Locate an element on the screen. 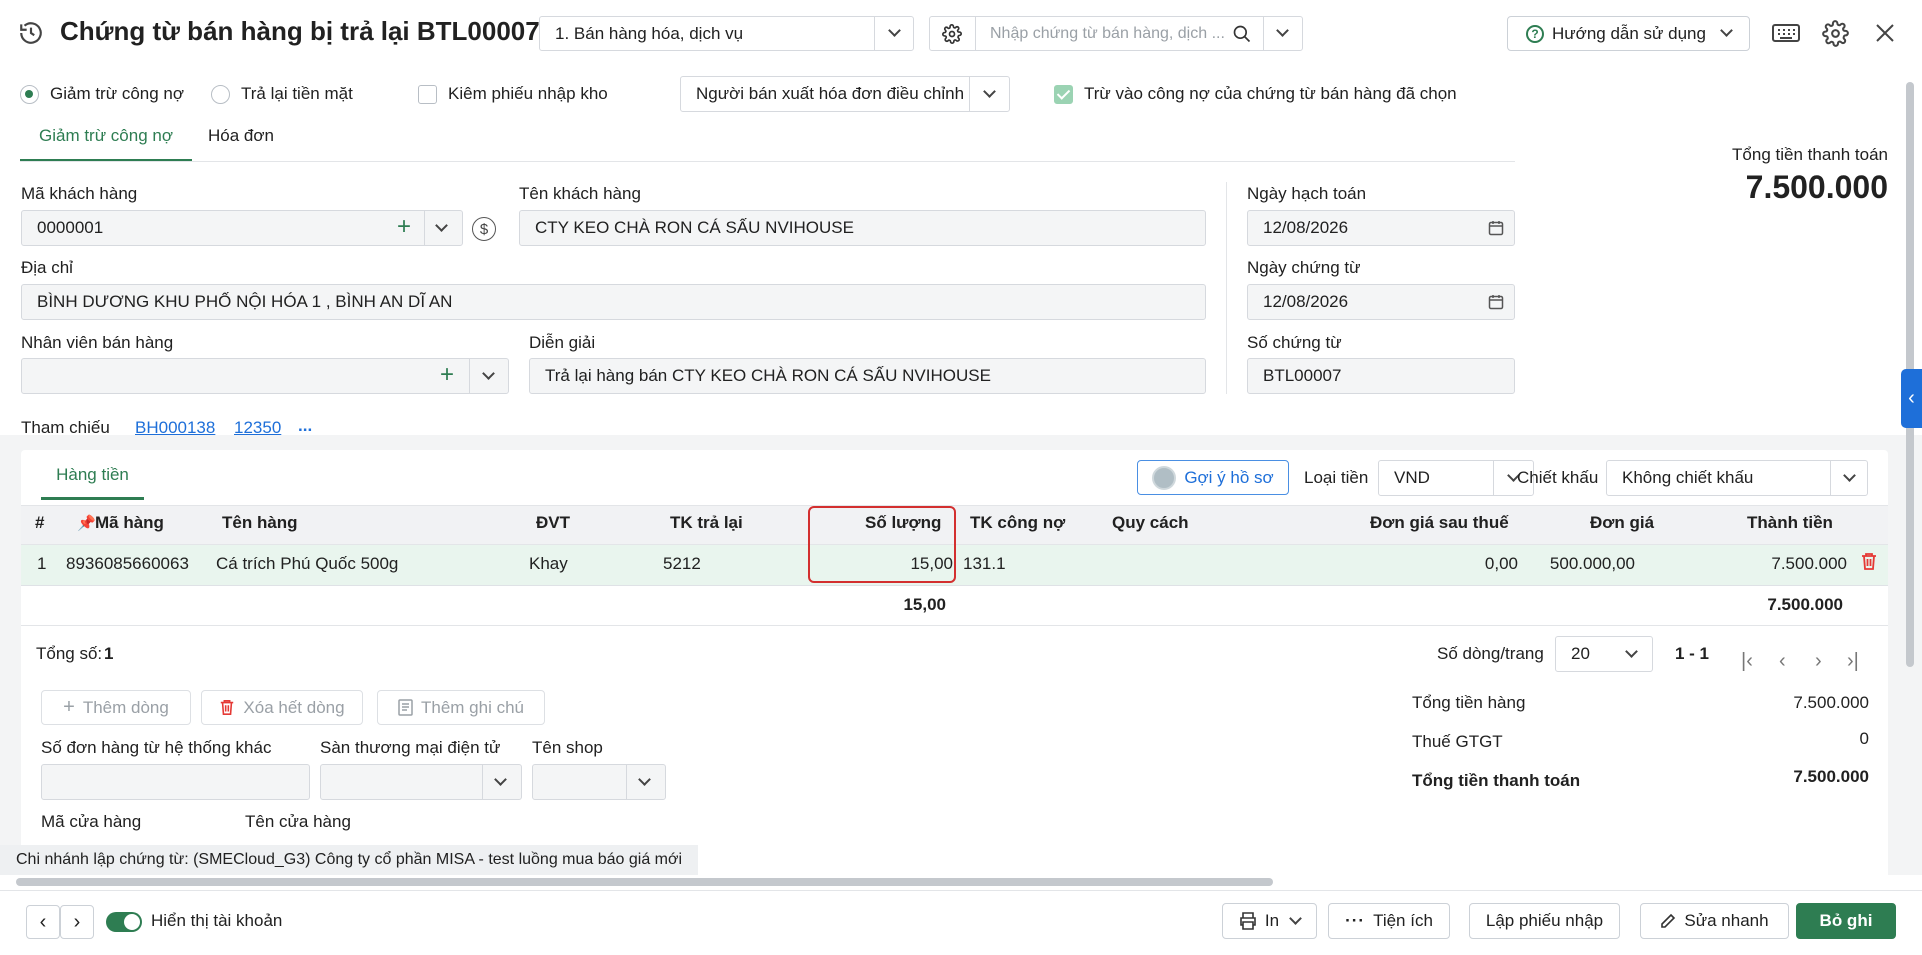 The height and width of the screenshot is (955, 1922). tab-deduct-debt: Giảm trừ công nợ is located at coordinates (106, 144).